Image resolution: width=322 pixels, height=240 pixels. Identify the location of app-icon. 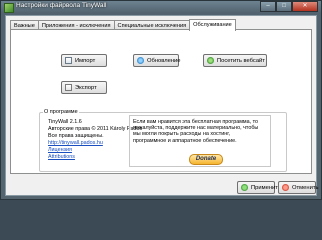
(9, 8).